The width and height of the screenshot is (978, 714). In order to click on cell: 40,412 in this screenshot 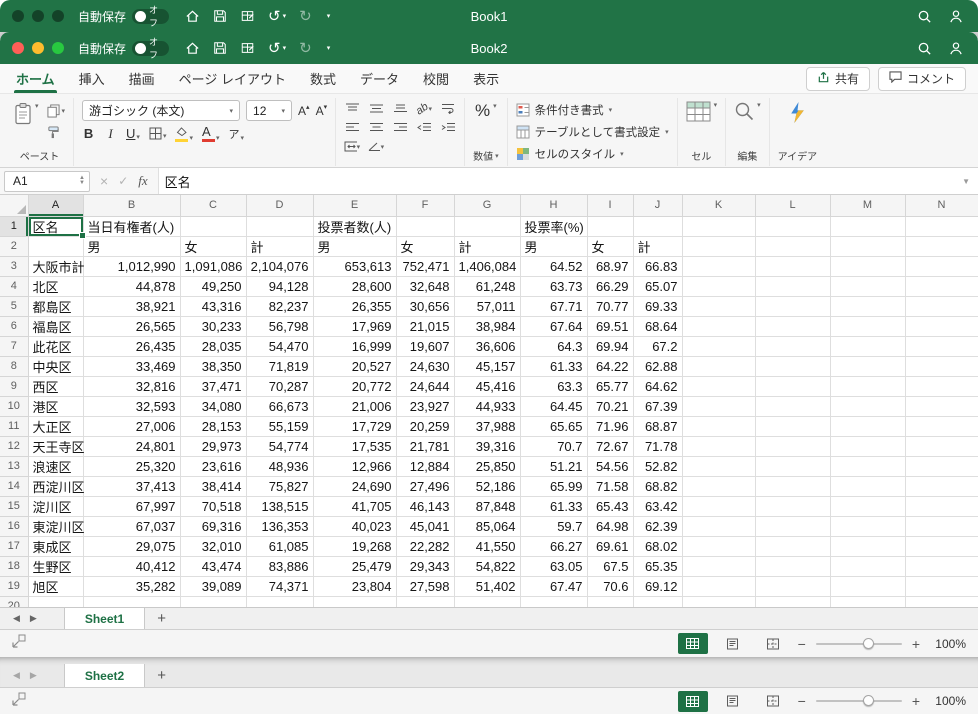, I will do `click(132, 566)`.